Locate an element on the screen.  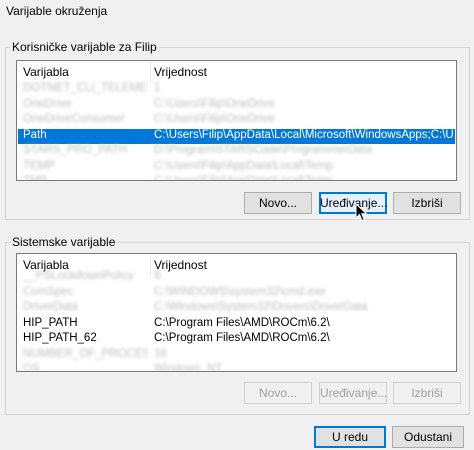
variable-name-cell: HIP_PATH_62 is located at coordinates (60, 338).